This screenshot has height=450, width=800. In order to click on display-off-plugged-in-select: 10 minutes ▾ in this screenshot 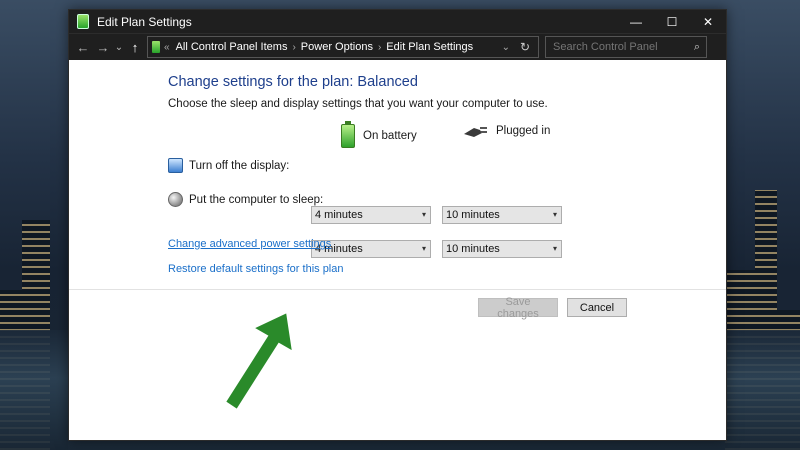, I will do `click(502, 215)`.